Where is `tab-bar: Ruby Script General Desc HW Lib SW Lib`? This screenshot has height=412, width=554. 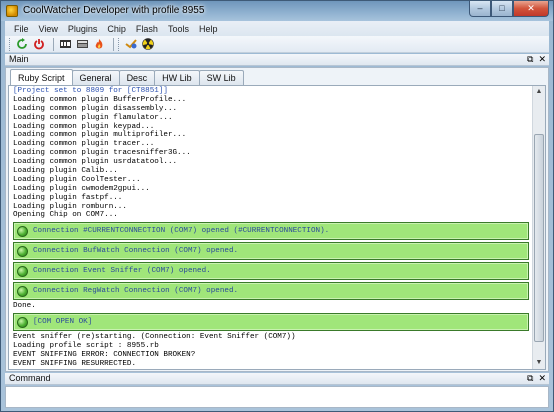 tab-bar: Ruby Script General Desc HW Lib SW Lib is located at coordinates (127, 77).